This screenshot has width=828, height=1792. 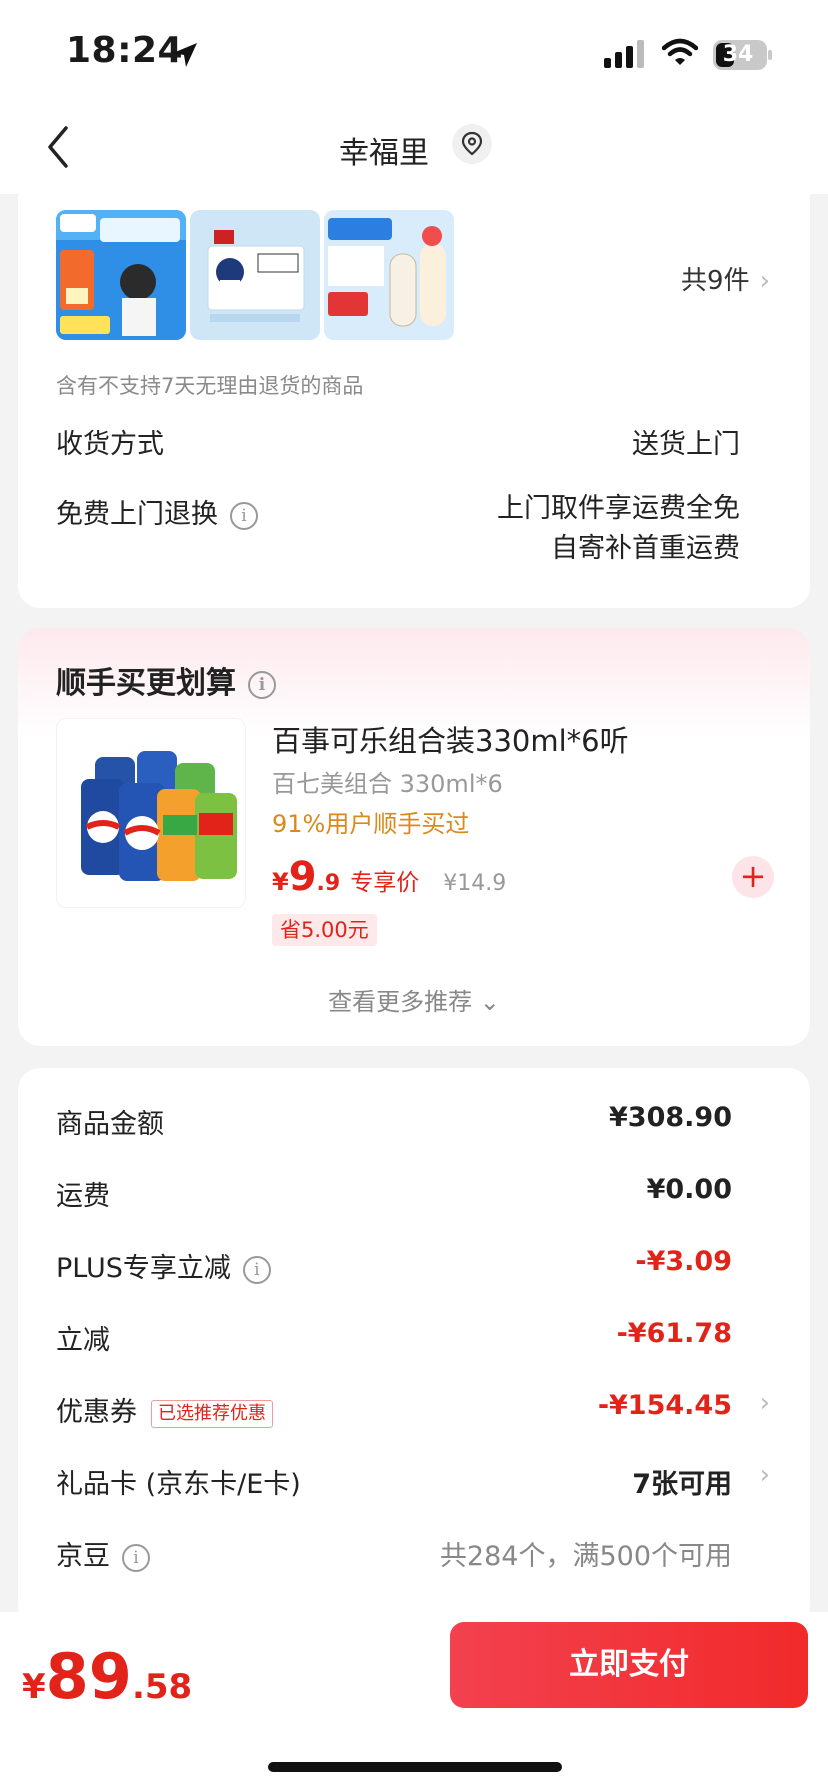 What do you see at coordinates (83, 1556) in the screenshot?
I see `jd-beans-label: 京豆` at bounding box center [83, 1556].